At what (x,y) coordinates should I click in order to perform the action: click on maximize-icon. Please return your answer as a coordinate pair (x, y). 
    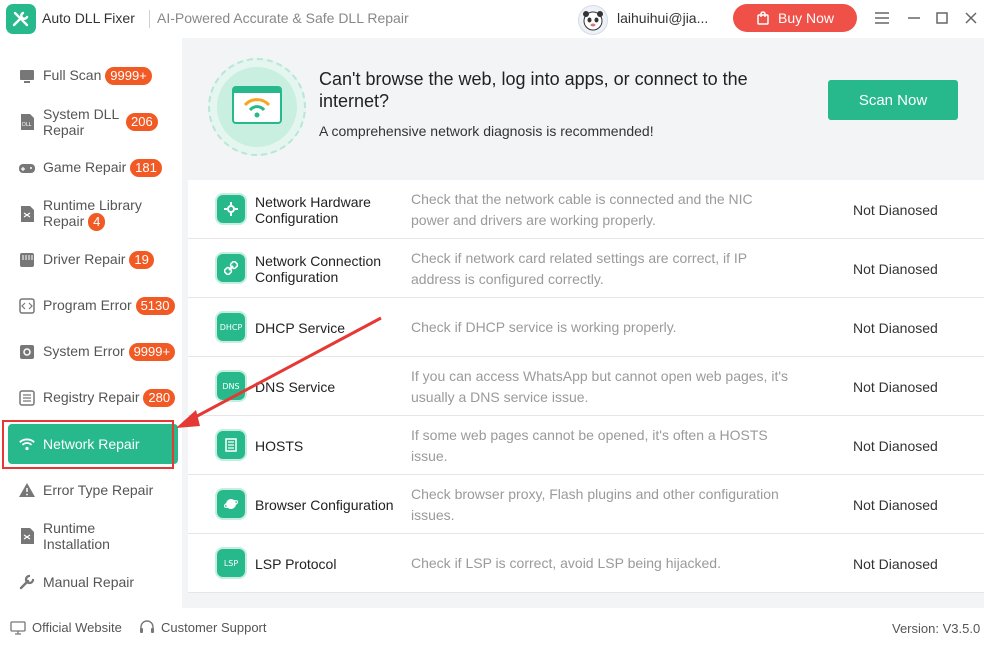
    Looking at the image, I should click on (942, 18).